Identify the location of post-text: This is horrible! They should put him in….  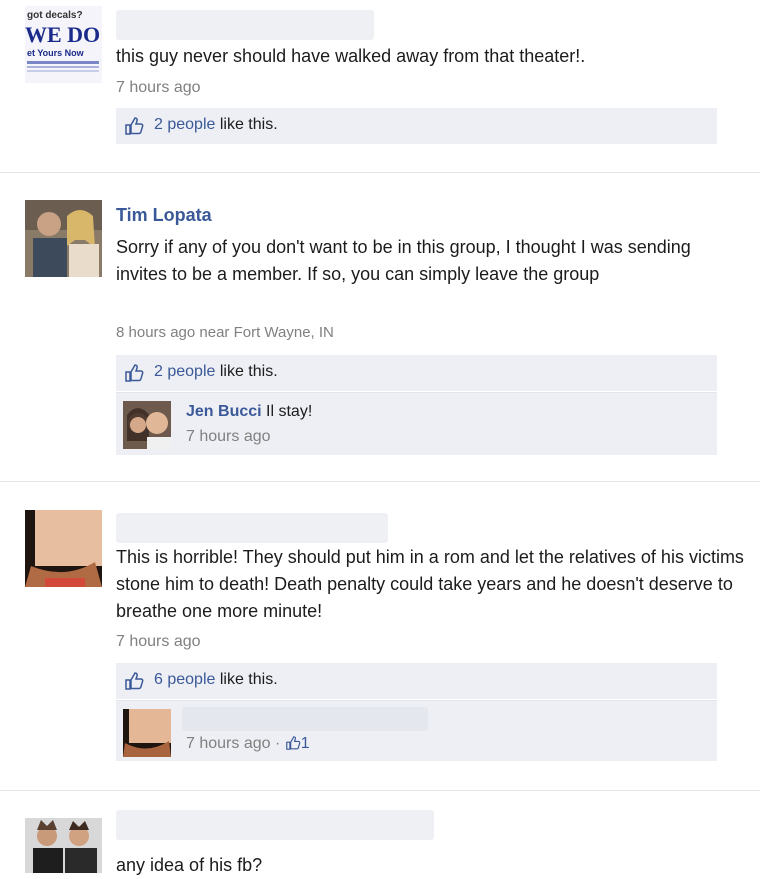
(430, 584).